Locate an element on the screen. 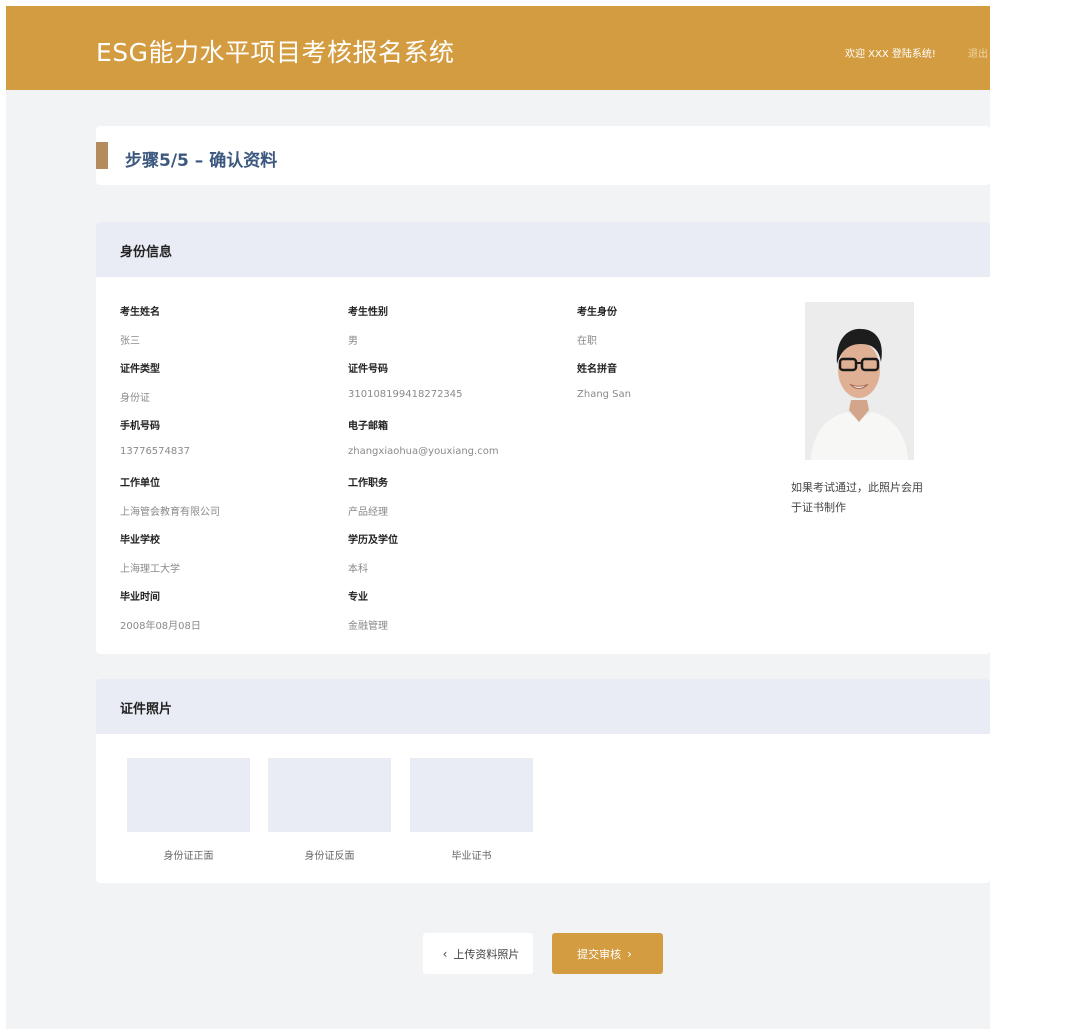 This screenshot has width=1073, height=1029. field-degree: 学历及学位 本科 is located at coordinates (373, 553).